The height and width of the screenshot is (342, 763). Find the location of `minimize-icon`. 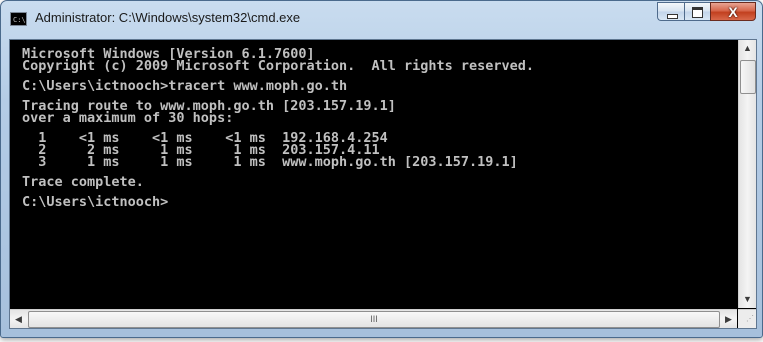

minimize-icon is located at coordinates (672, 16).